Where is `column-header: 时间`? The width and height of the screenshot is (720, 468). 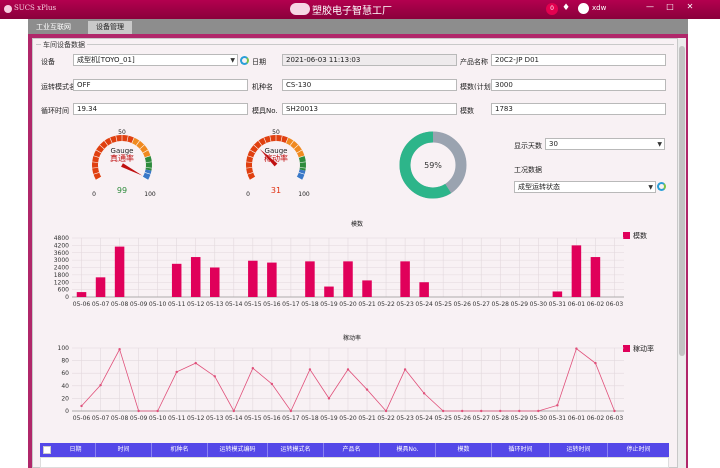 column-header: 时间 is located at coordinates (124, 450).